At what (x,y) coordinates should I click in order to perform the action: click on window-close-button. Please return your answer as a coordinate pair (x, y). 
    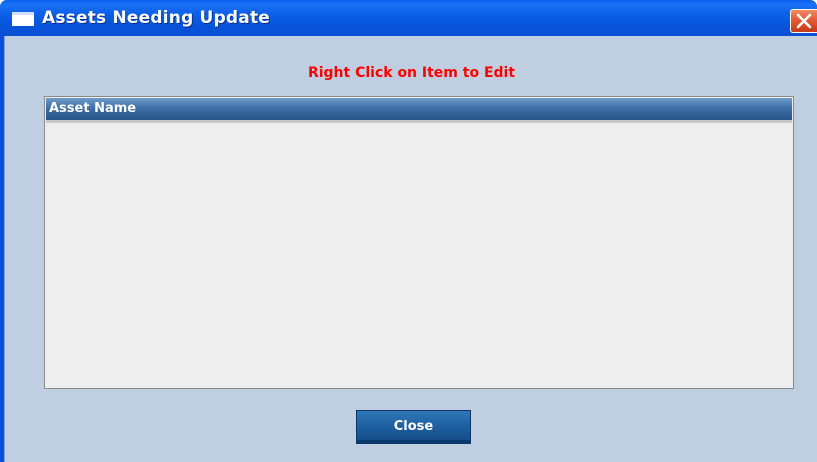
    Looking at the image, I should click on (803, 21).